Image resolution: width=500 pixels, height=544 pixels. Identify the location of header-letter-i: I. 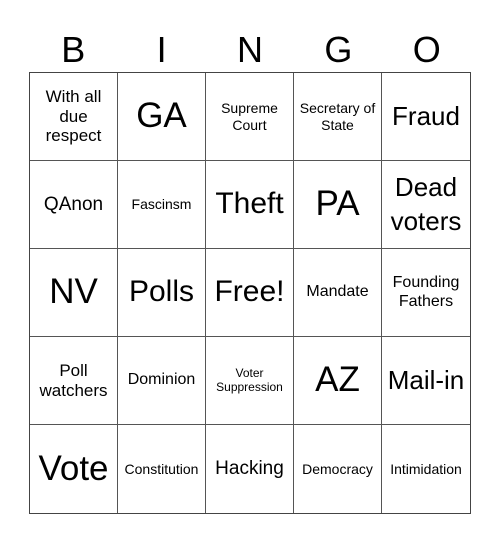
(161, 49).